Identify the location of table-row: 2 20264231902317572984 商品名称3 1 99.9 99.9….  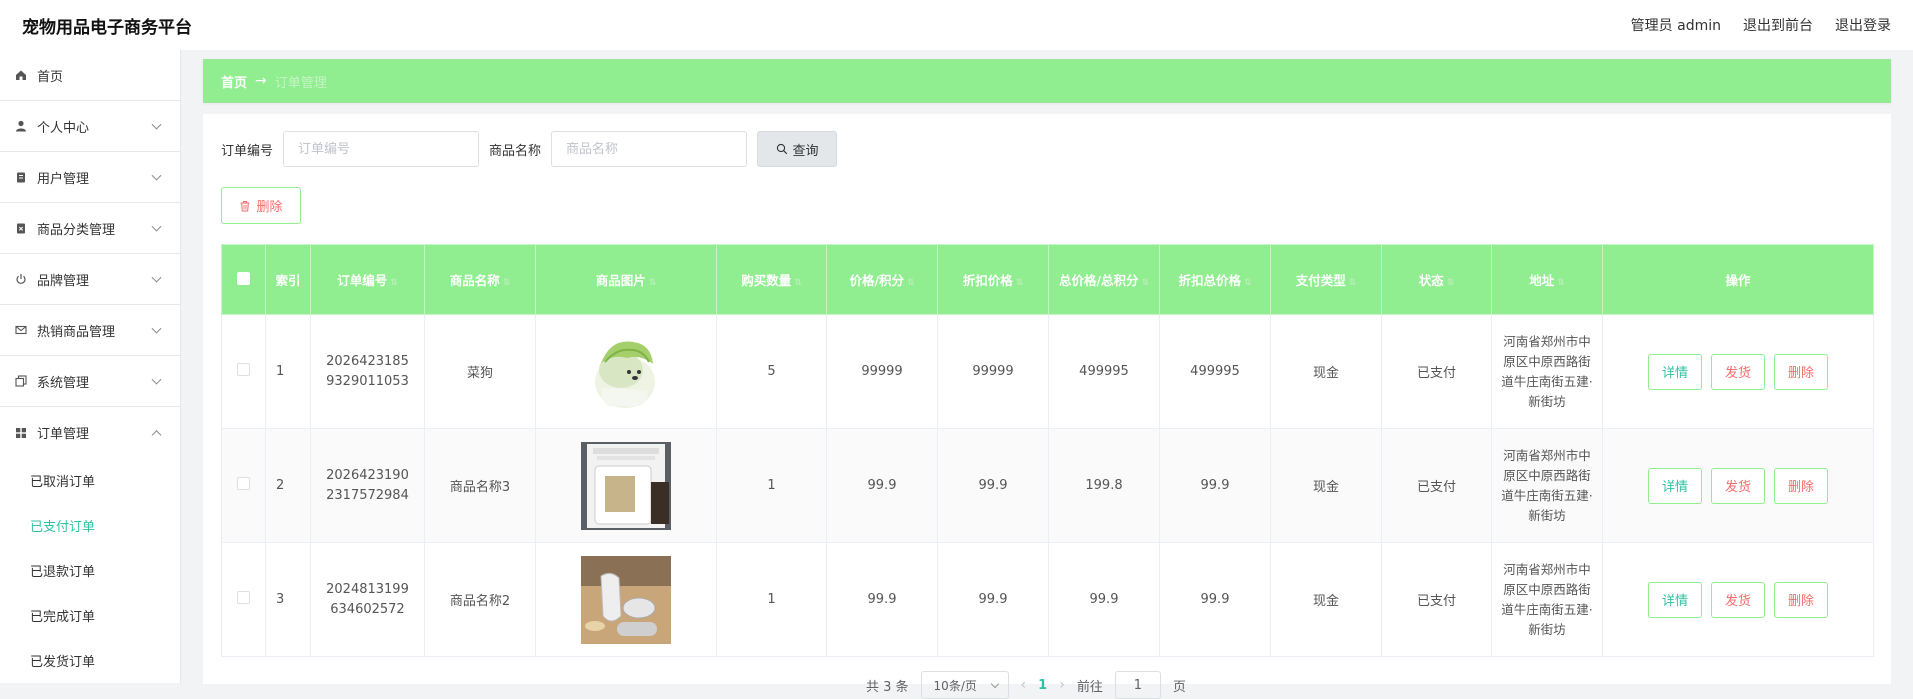
(1047, 485).